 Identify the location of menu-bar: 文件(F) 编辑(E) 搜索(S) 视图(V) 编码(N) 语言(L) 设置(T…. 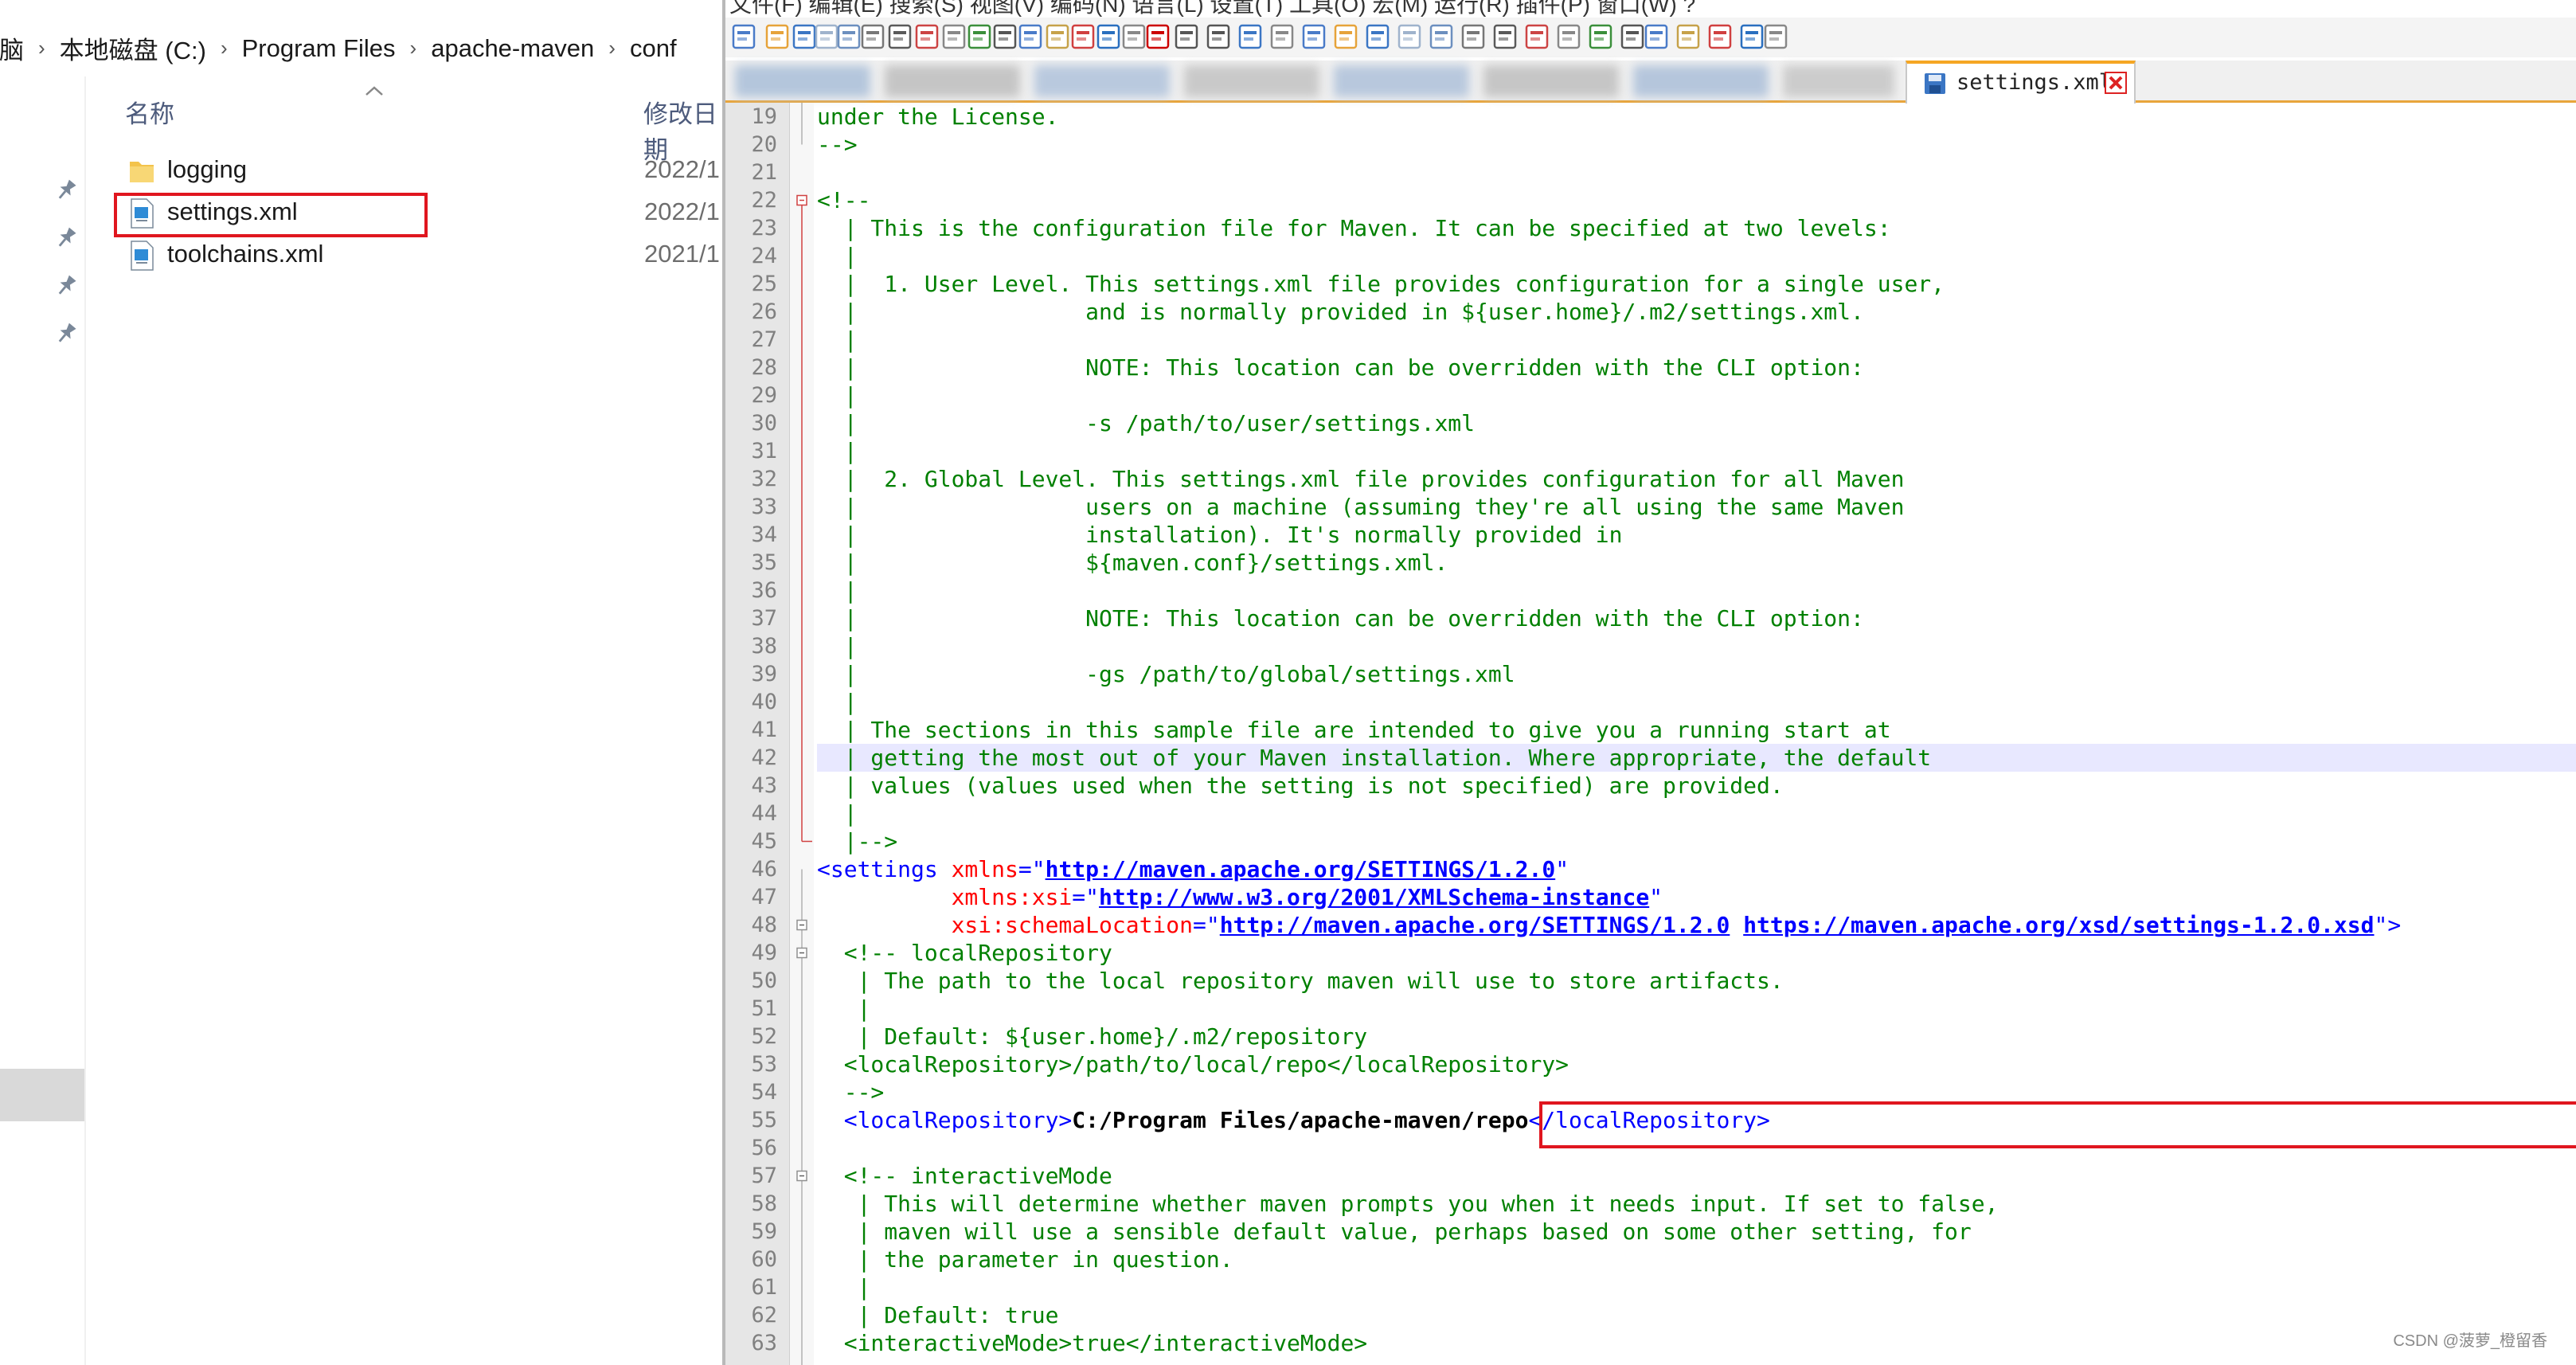
(1212, 9).